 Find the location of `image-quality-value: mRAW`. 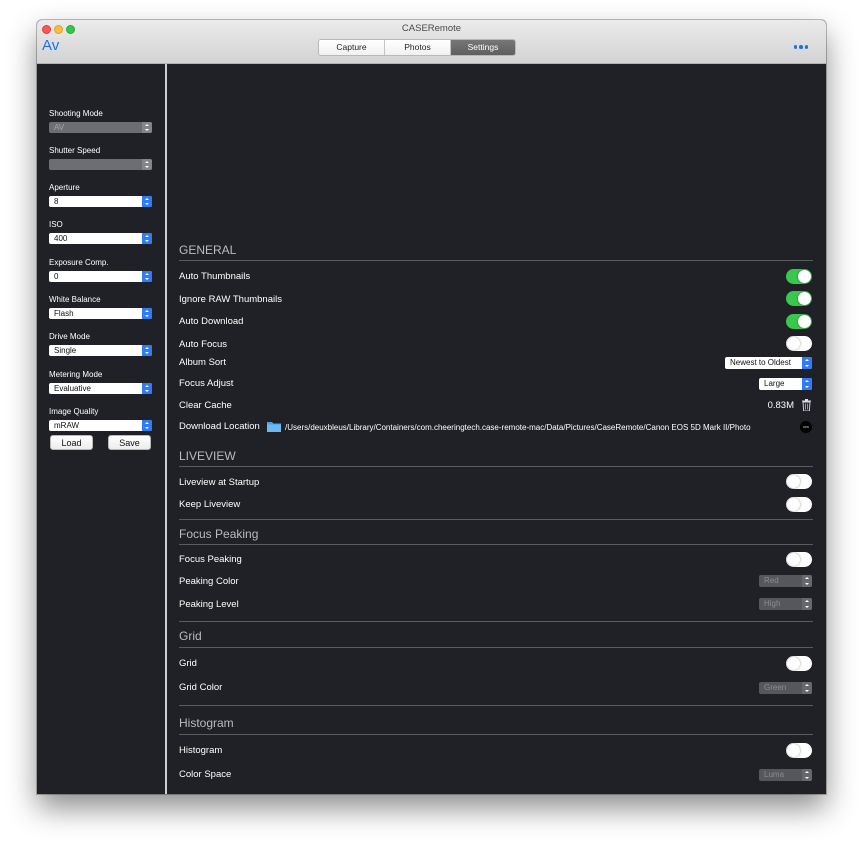

image-quality-value: mRAW is located at coordinates (67, 425).